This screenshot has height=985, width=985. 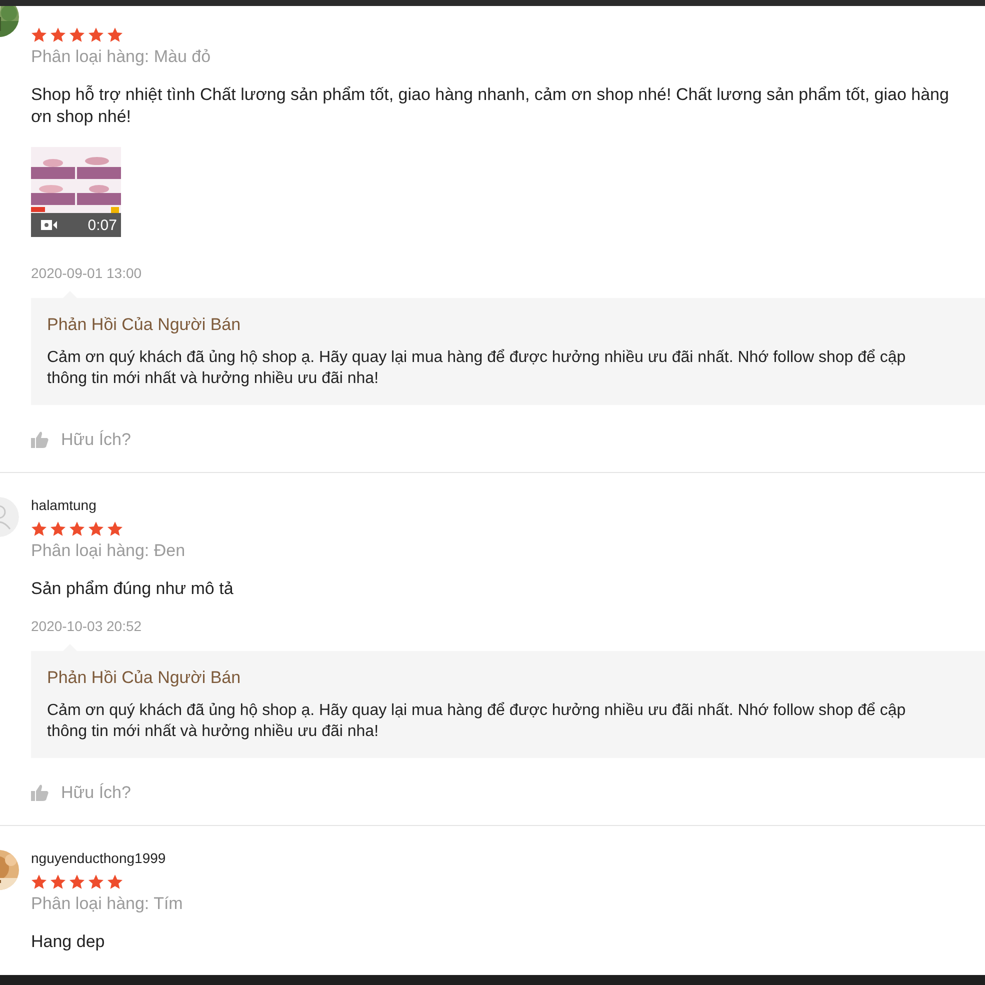 I want to click on username: nguyenducthong1999, so click(x=99, y=858).